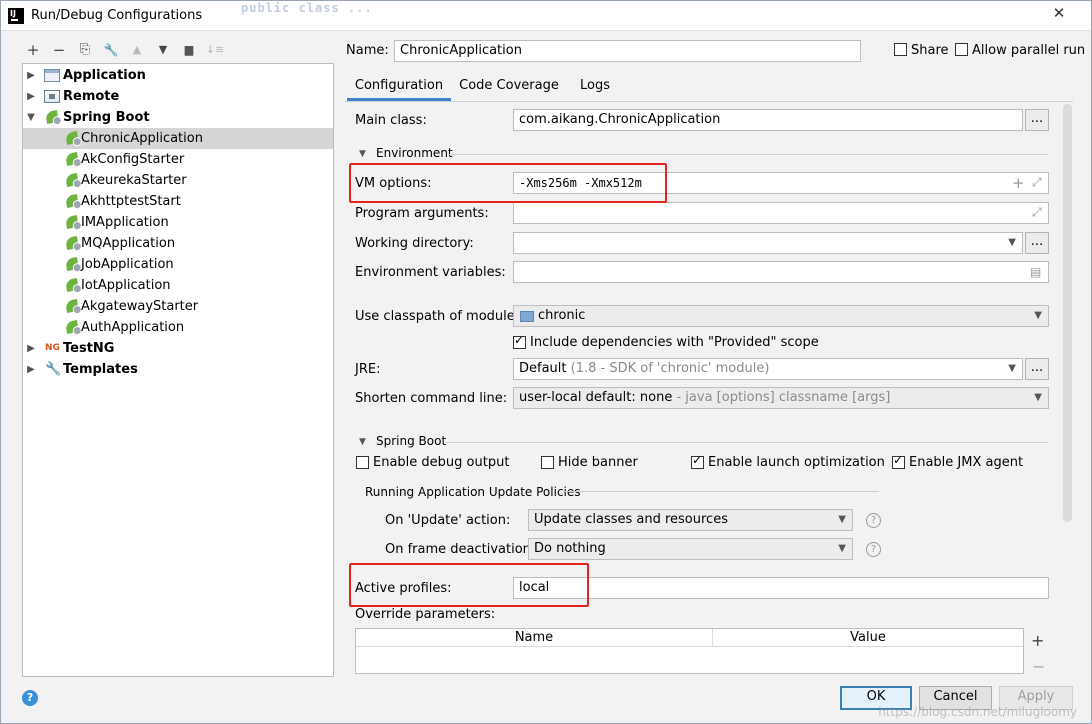 The height and width of the screenshot is (724, 1092). I want to click on environment-section-title: Environment, so click(414, 153).